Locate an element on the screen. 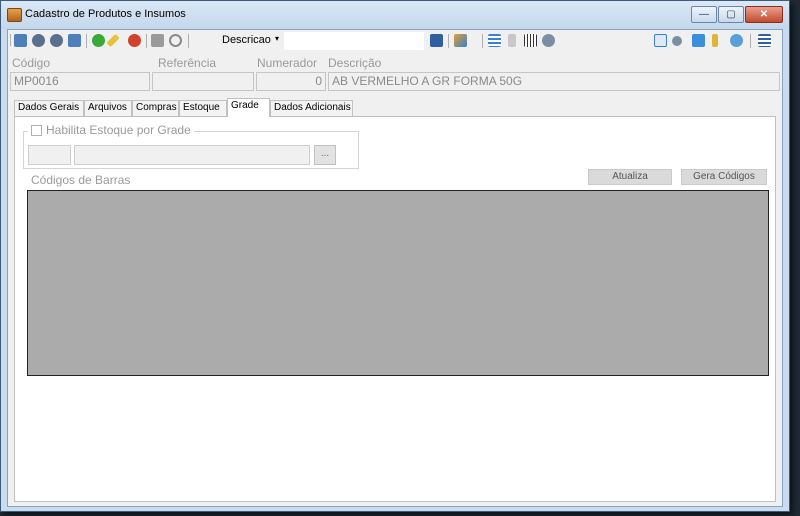 Image resolution: width=800 pixels, height=516 pixels. numerador-label: Numerador is located at coordinates (287, 63).